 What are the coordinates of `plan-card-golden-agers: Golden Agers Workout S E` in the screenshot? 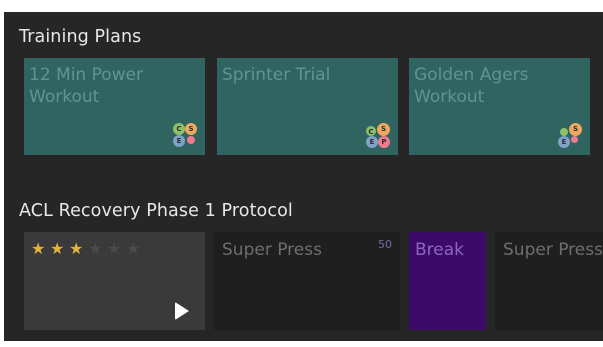 It's located at (499, 106).